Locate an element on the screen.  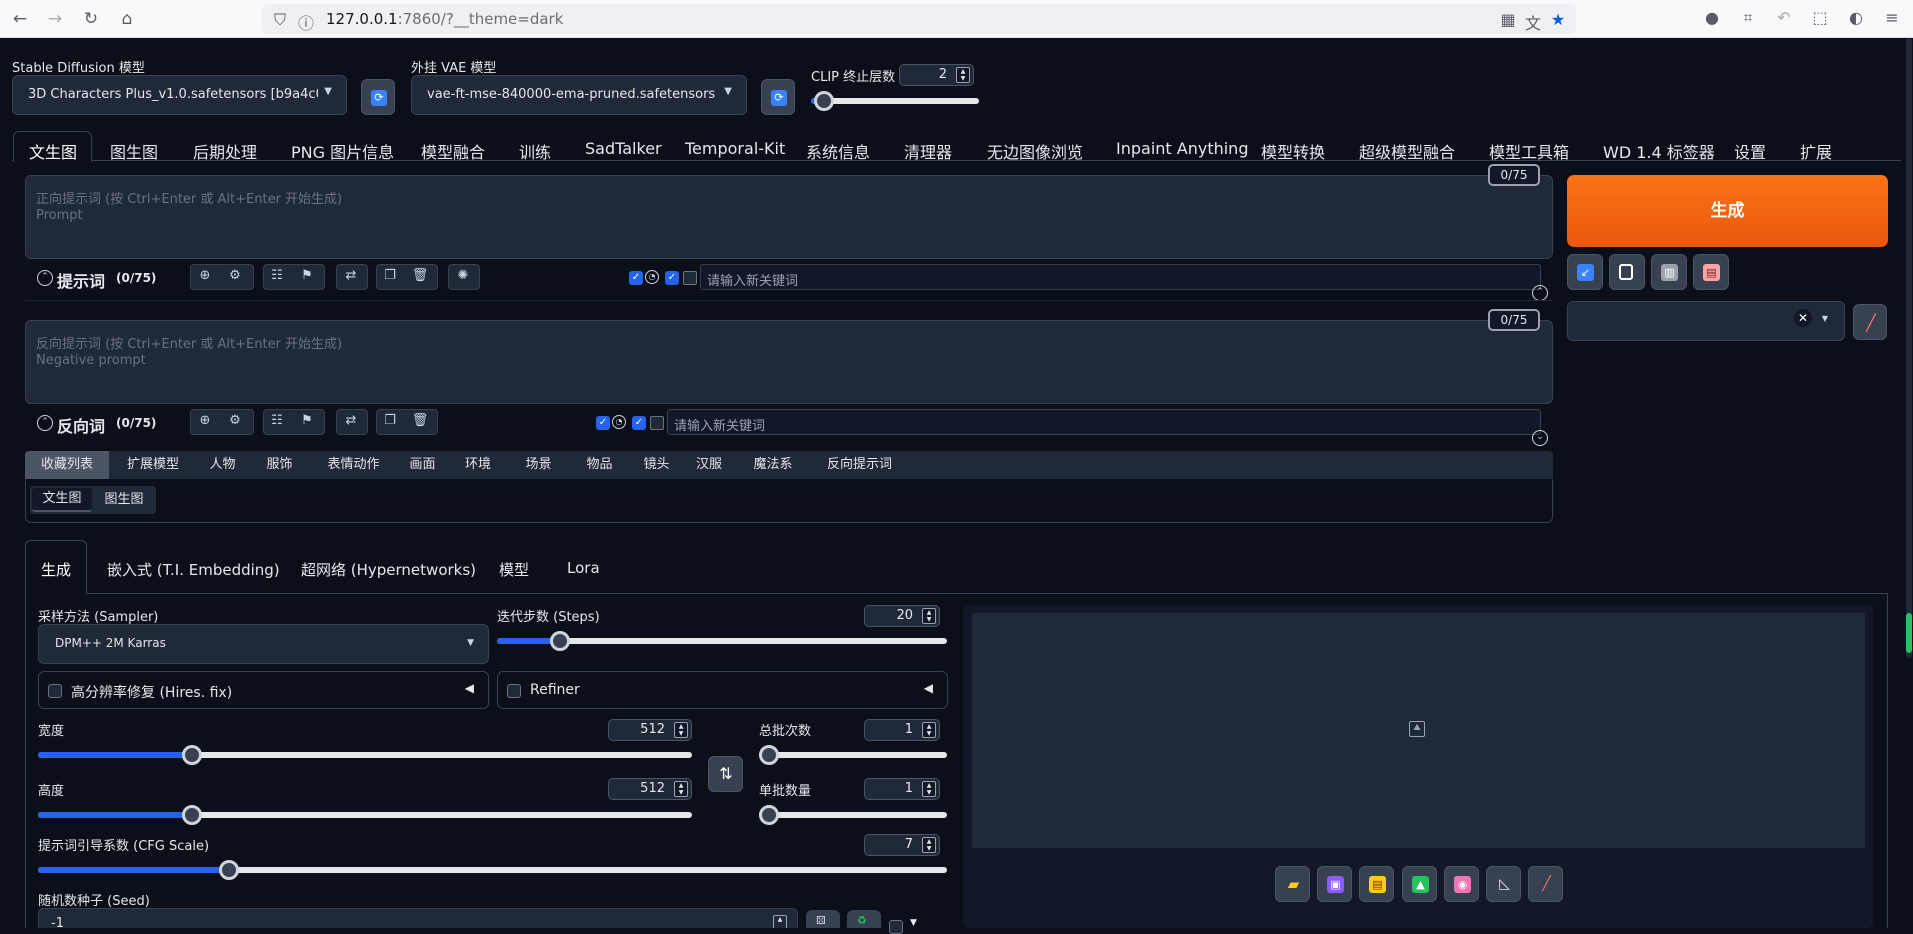
category-tab-12: 反向提示词 is located at coordinates (860, 465).